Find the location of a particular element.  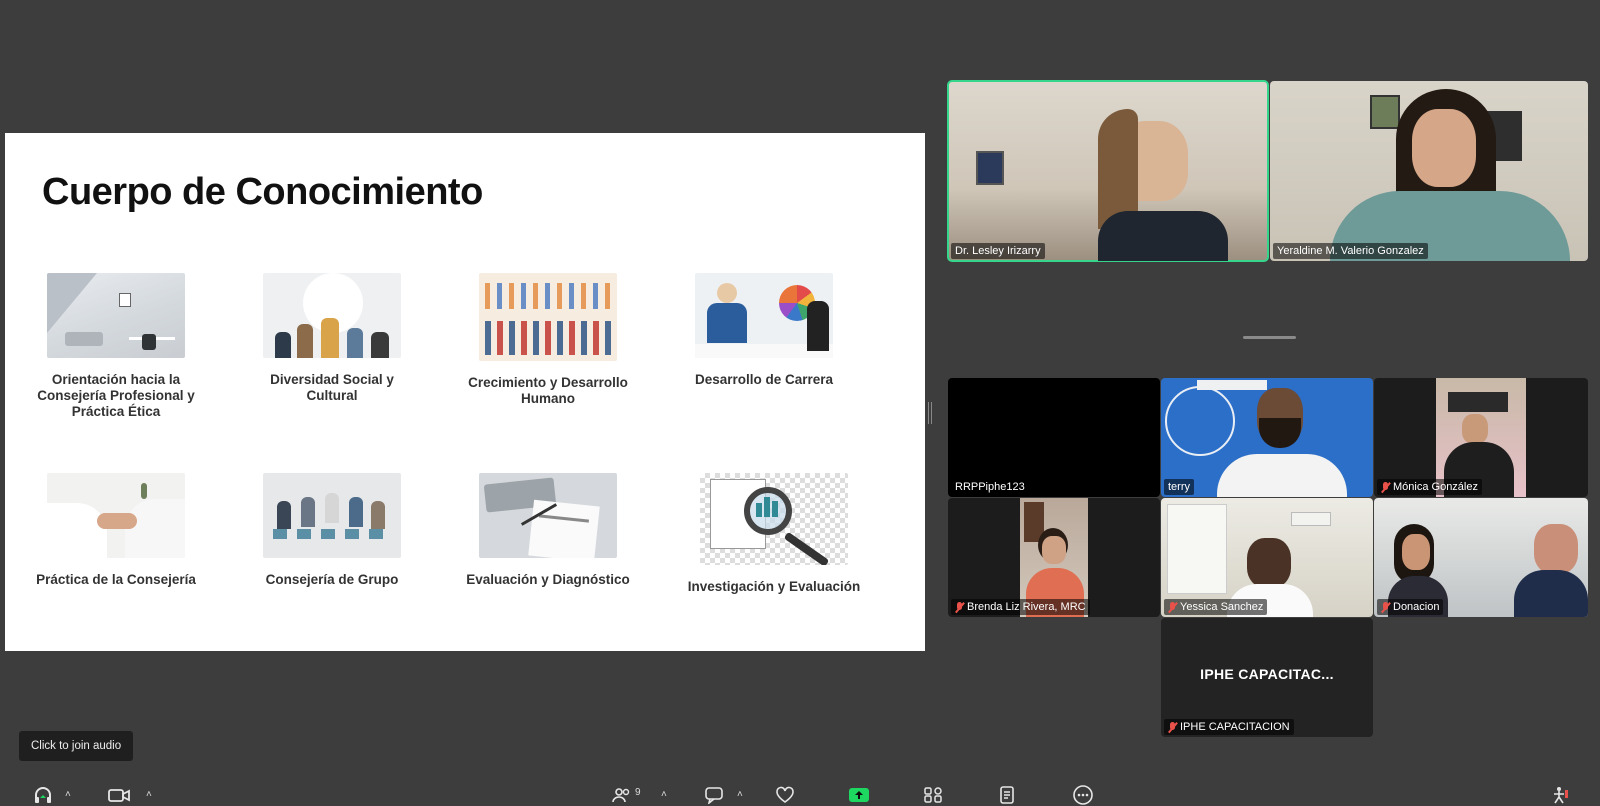

participants-options-caret: ˄ is located at coordinates (664, 794).